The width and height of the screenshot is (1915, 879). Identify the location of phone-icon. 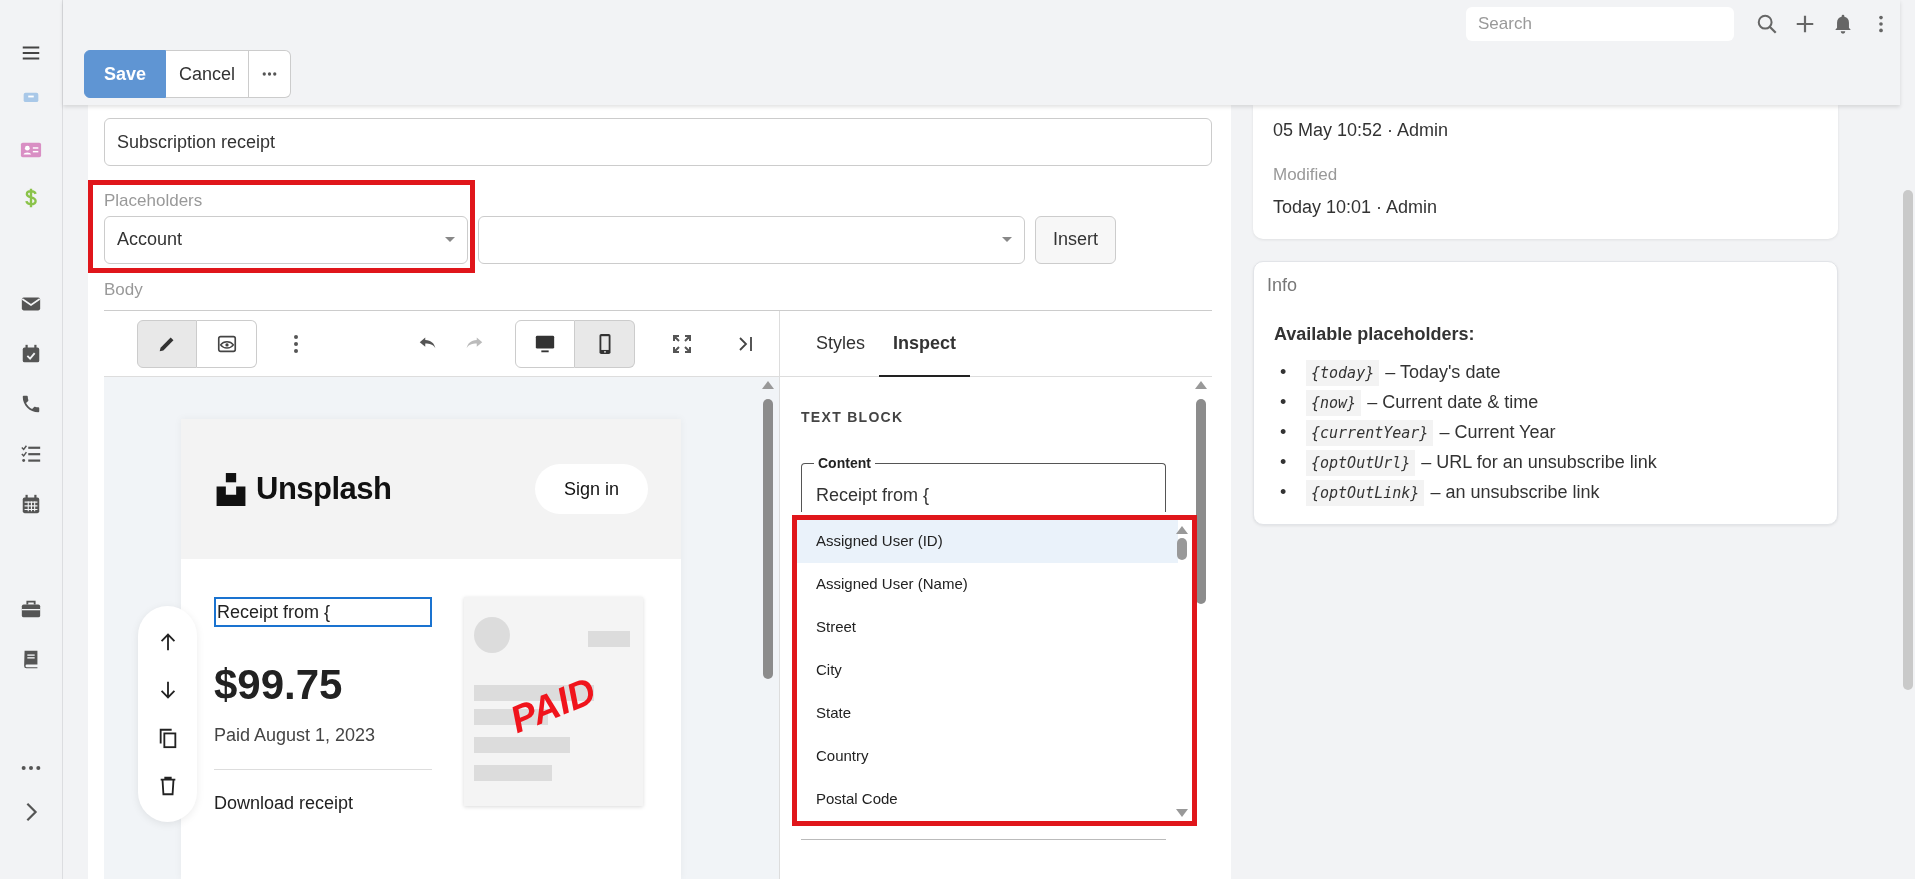
(31, 404).